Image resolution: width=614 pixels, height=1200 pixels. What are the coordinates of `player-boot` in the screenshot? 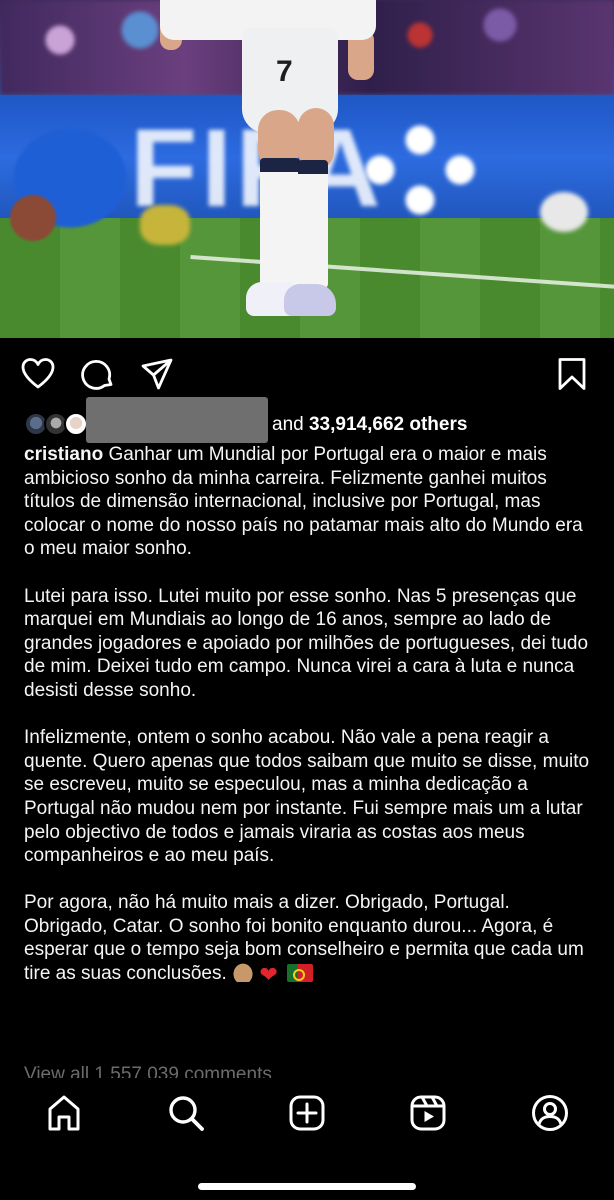 It's located at (310, 300).